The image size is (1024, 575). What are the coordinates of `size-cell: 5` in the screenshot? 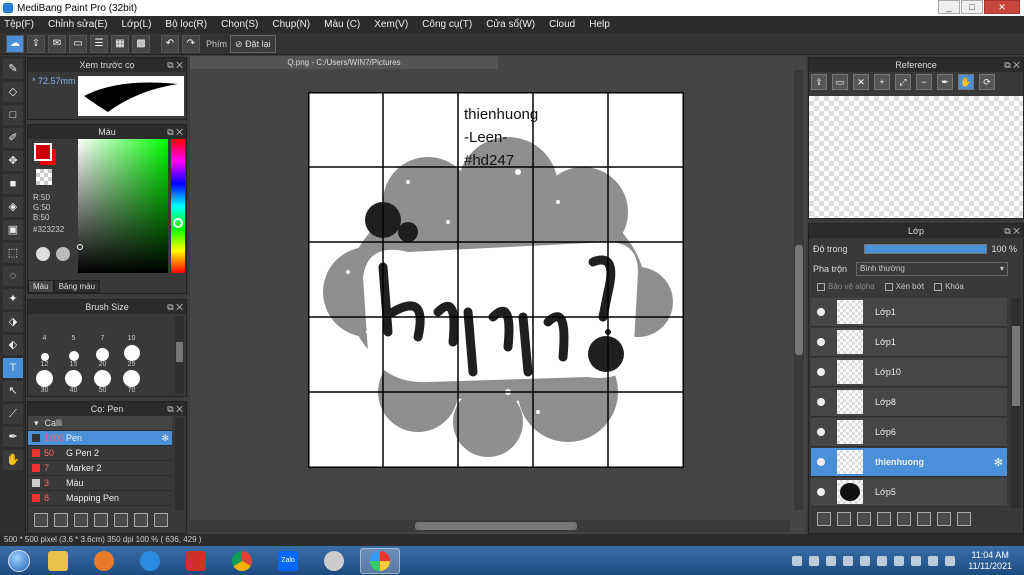 It's located at (73, 329).